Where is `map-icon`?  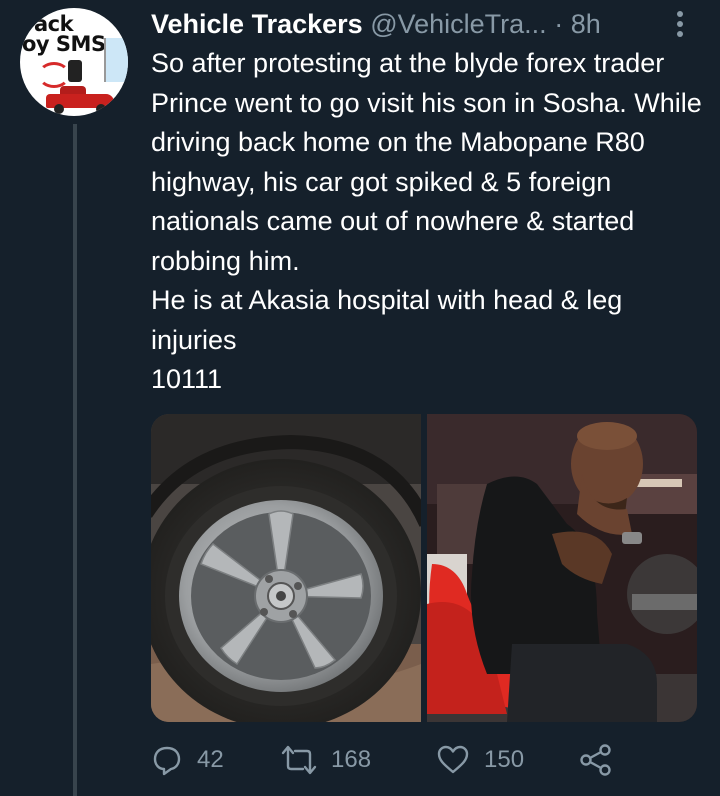 map-icon is located at coordinates (116, 60).